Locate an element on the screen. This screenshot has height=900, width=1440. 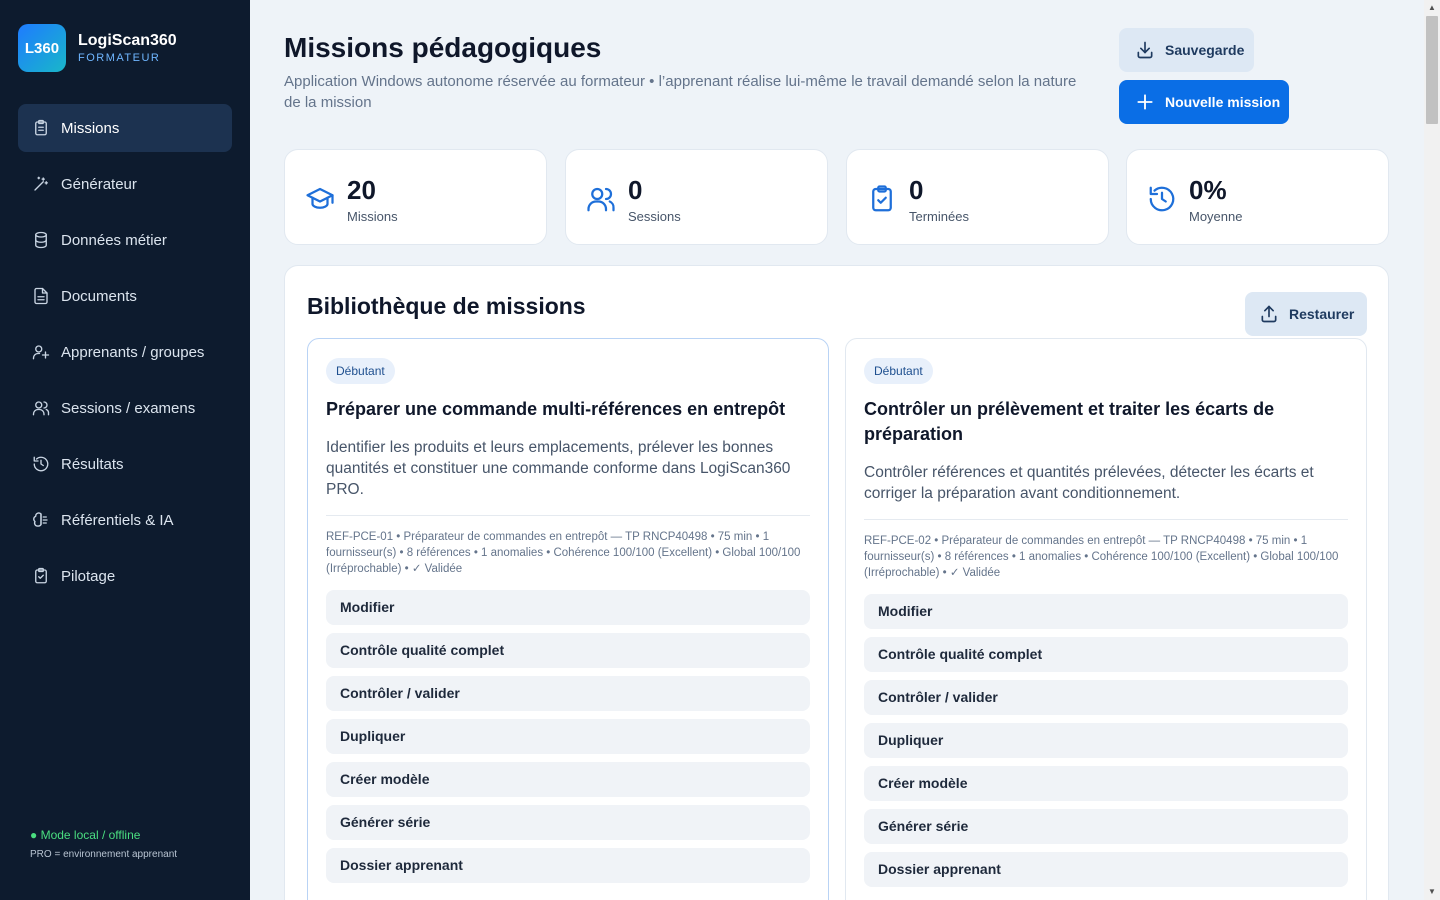
upload-icon is located at coordinates (1269, 314).